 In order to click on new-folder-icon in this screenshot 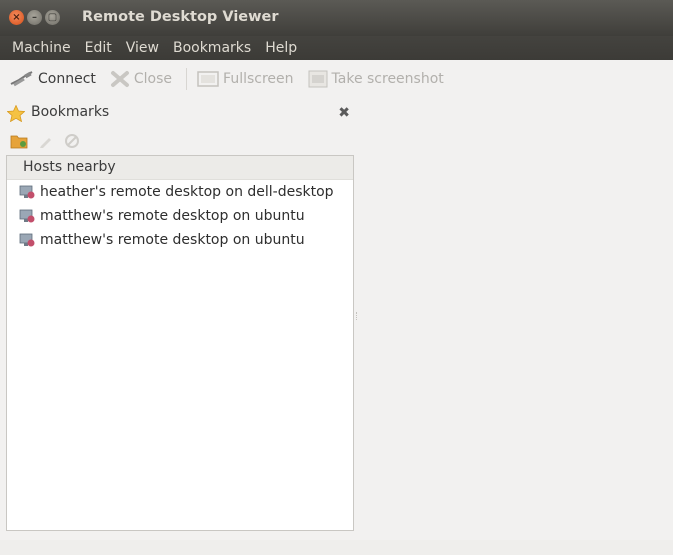, I will do `click(19, 141)`.